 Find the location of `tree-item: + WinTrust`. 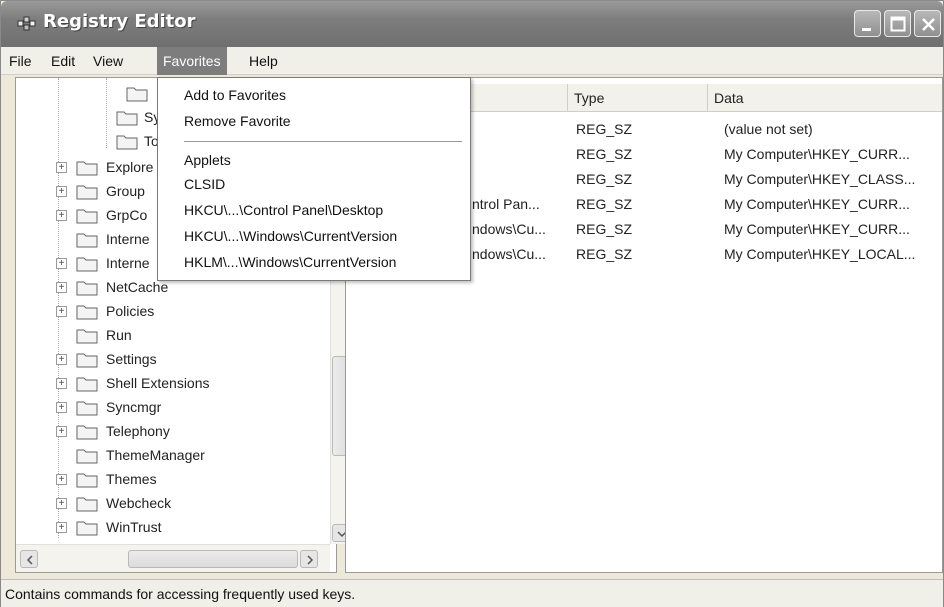

tree-item: + WinTrust is located at coordinates (191, 527).